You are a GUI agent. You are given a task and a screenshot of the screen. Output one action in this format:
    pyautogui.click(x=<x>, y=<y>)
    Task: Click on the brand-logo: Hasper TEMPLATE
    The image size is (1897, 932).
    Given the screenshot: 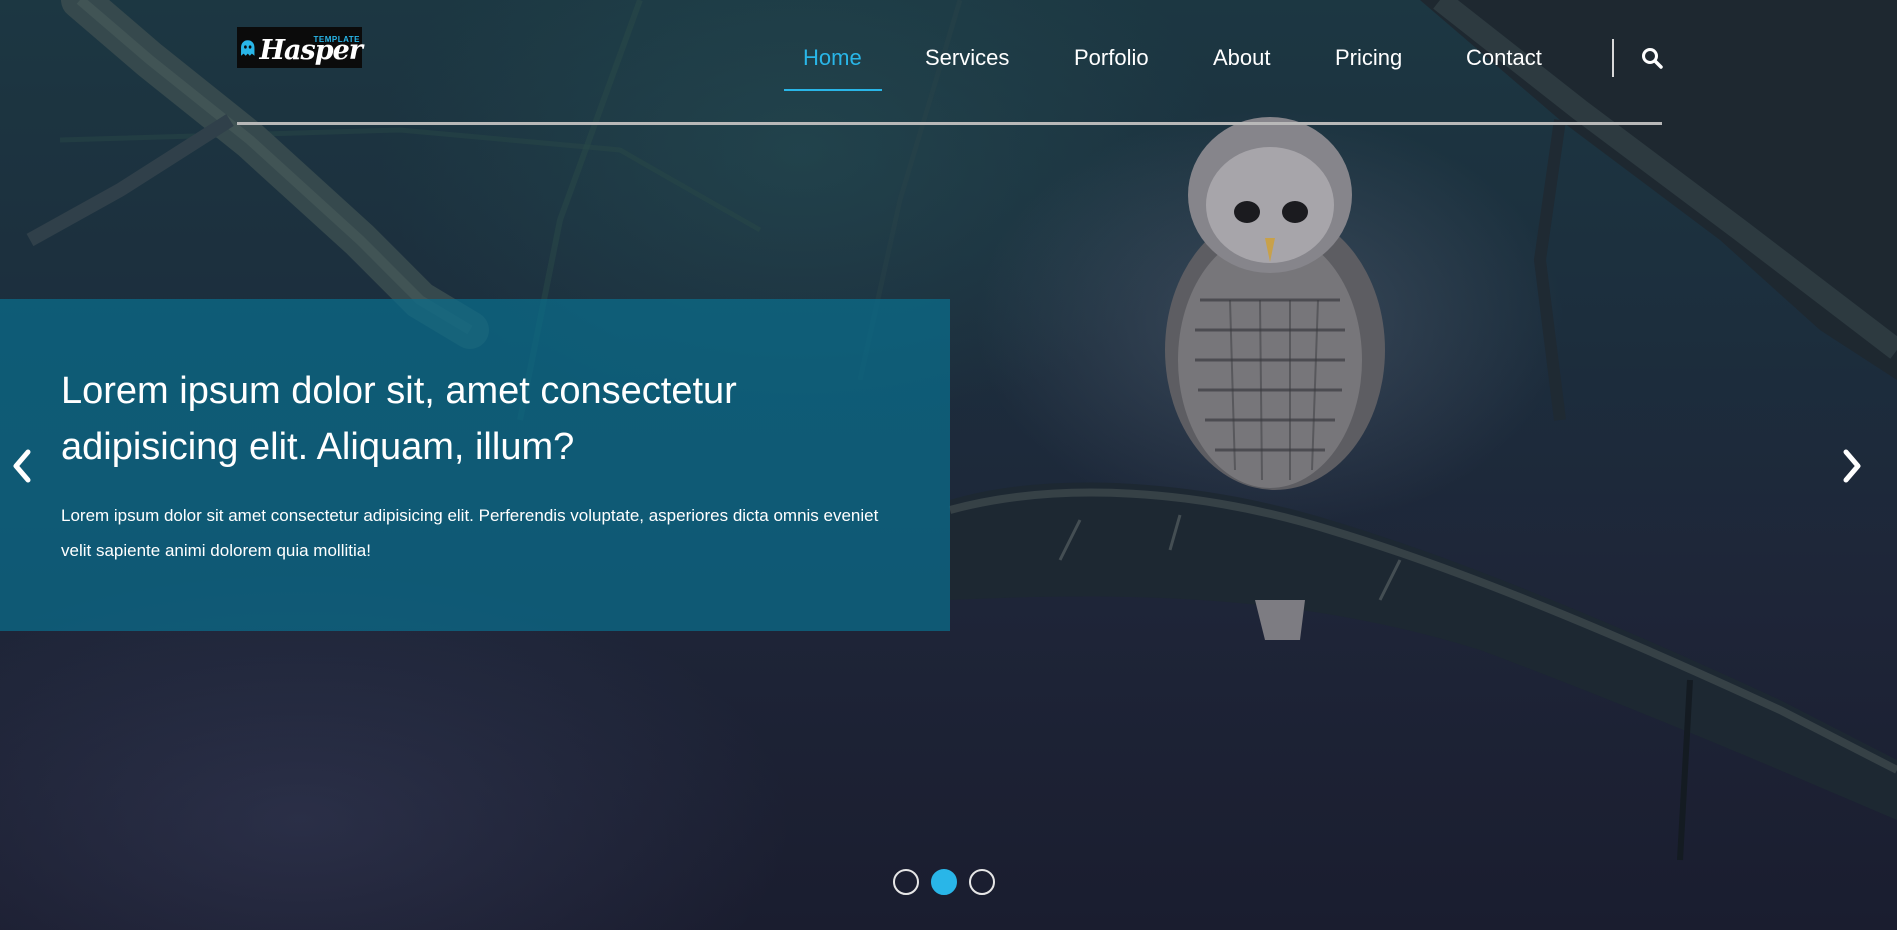 What is the action you would take?
    pyautogui.click(x=300, y=47)
    